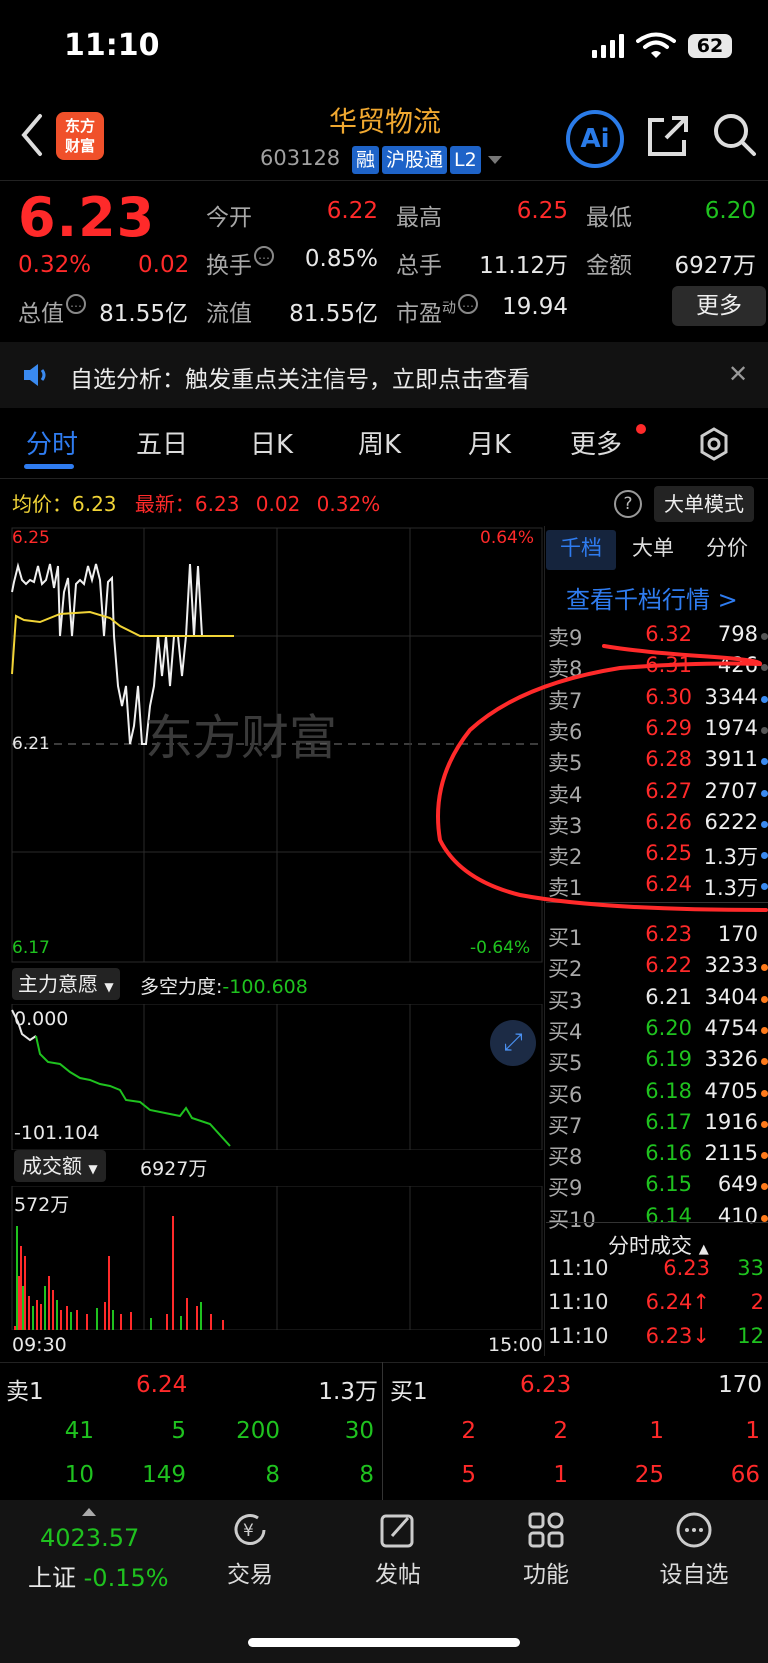 The height and width of the screenshot is (1663, 768). What do you see at coordinates (731, 1027) in the screenshot?
I see `bid-volume: 4754` at bounding box center [731, 1027].